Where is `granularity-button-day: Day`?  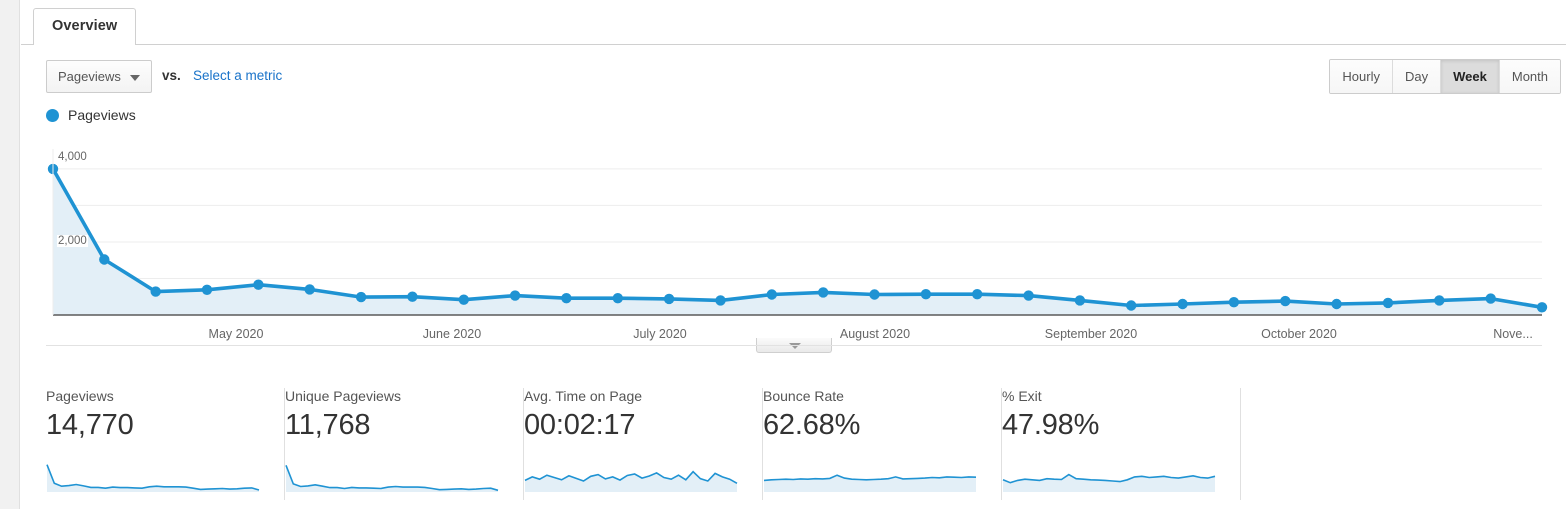 granularity-button-day: Day is located at coordinates (1417, 76).